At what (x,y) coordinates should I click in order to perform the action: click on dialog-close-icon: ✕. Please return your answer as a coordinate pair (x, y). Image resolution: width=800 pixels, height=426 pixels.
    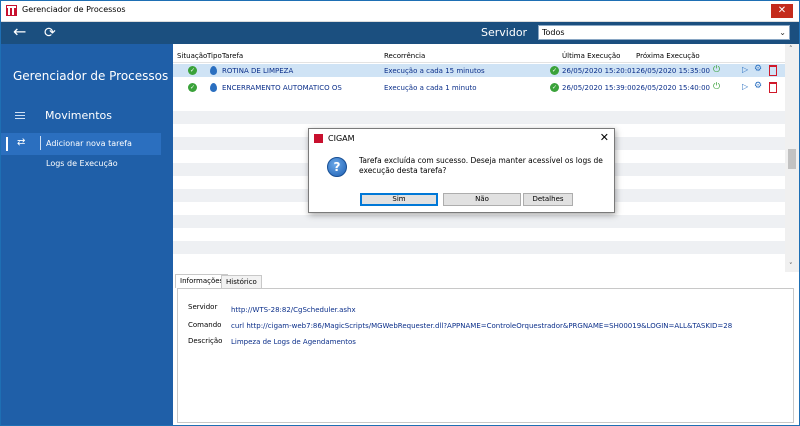
    Looking at the image, I should click on (604, 137).